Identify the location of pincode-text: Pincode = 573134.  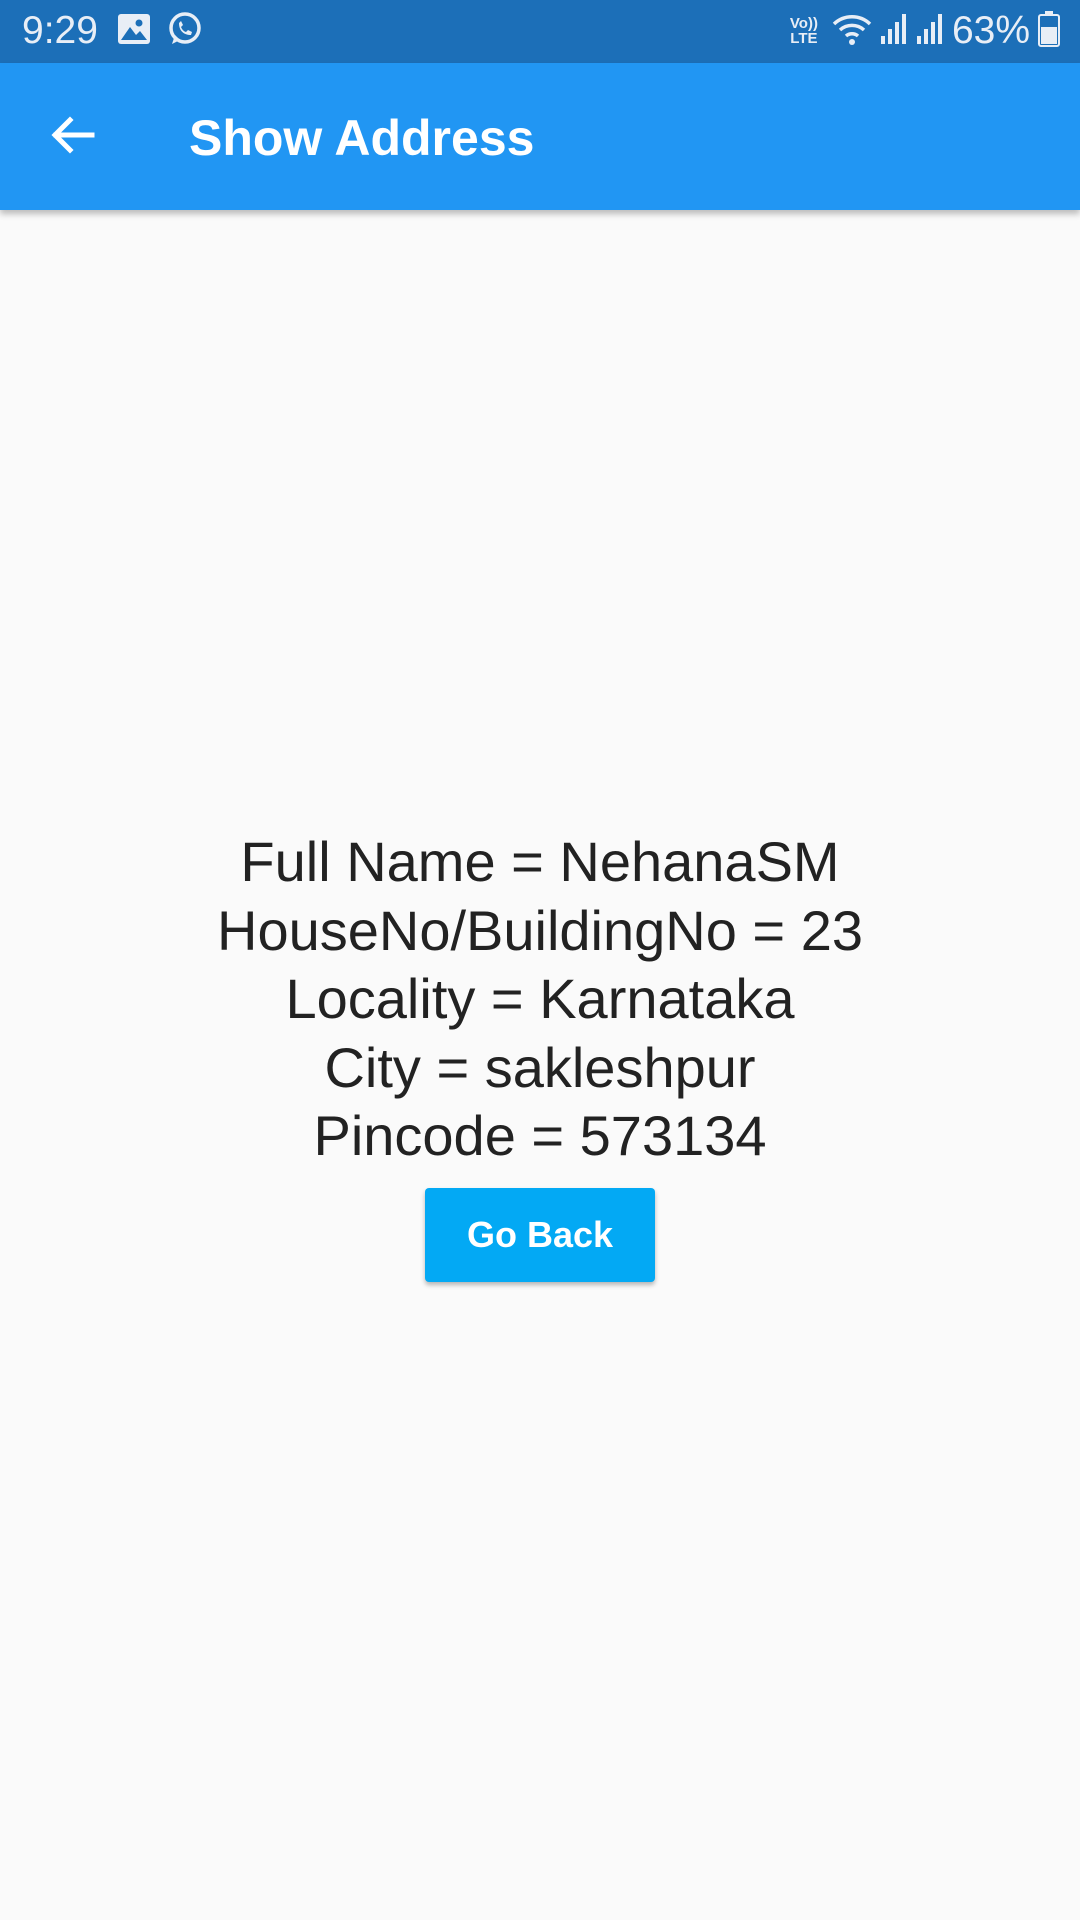
(540, 1135).